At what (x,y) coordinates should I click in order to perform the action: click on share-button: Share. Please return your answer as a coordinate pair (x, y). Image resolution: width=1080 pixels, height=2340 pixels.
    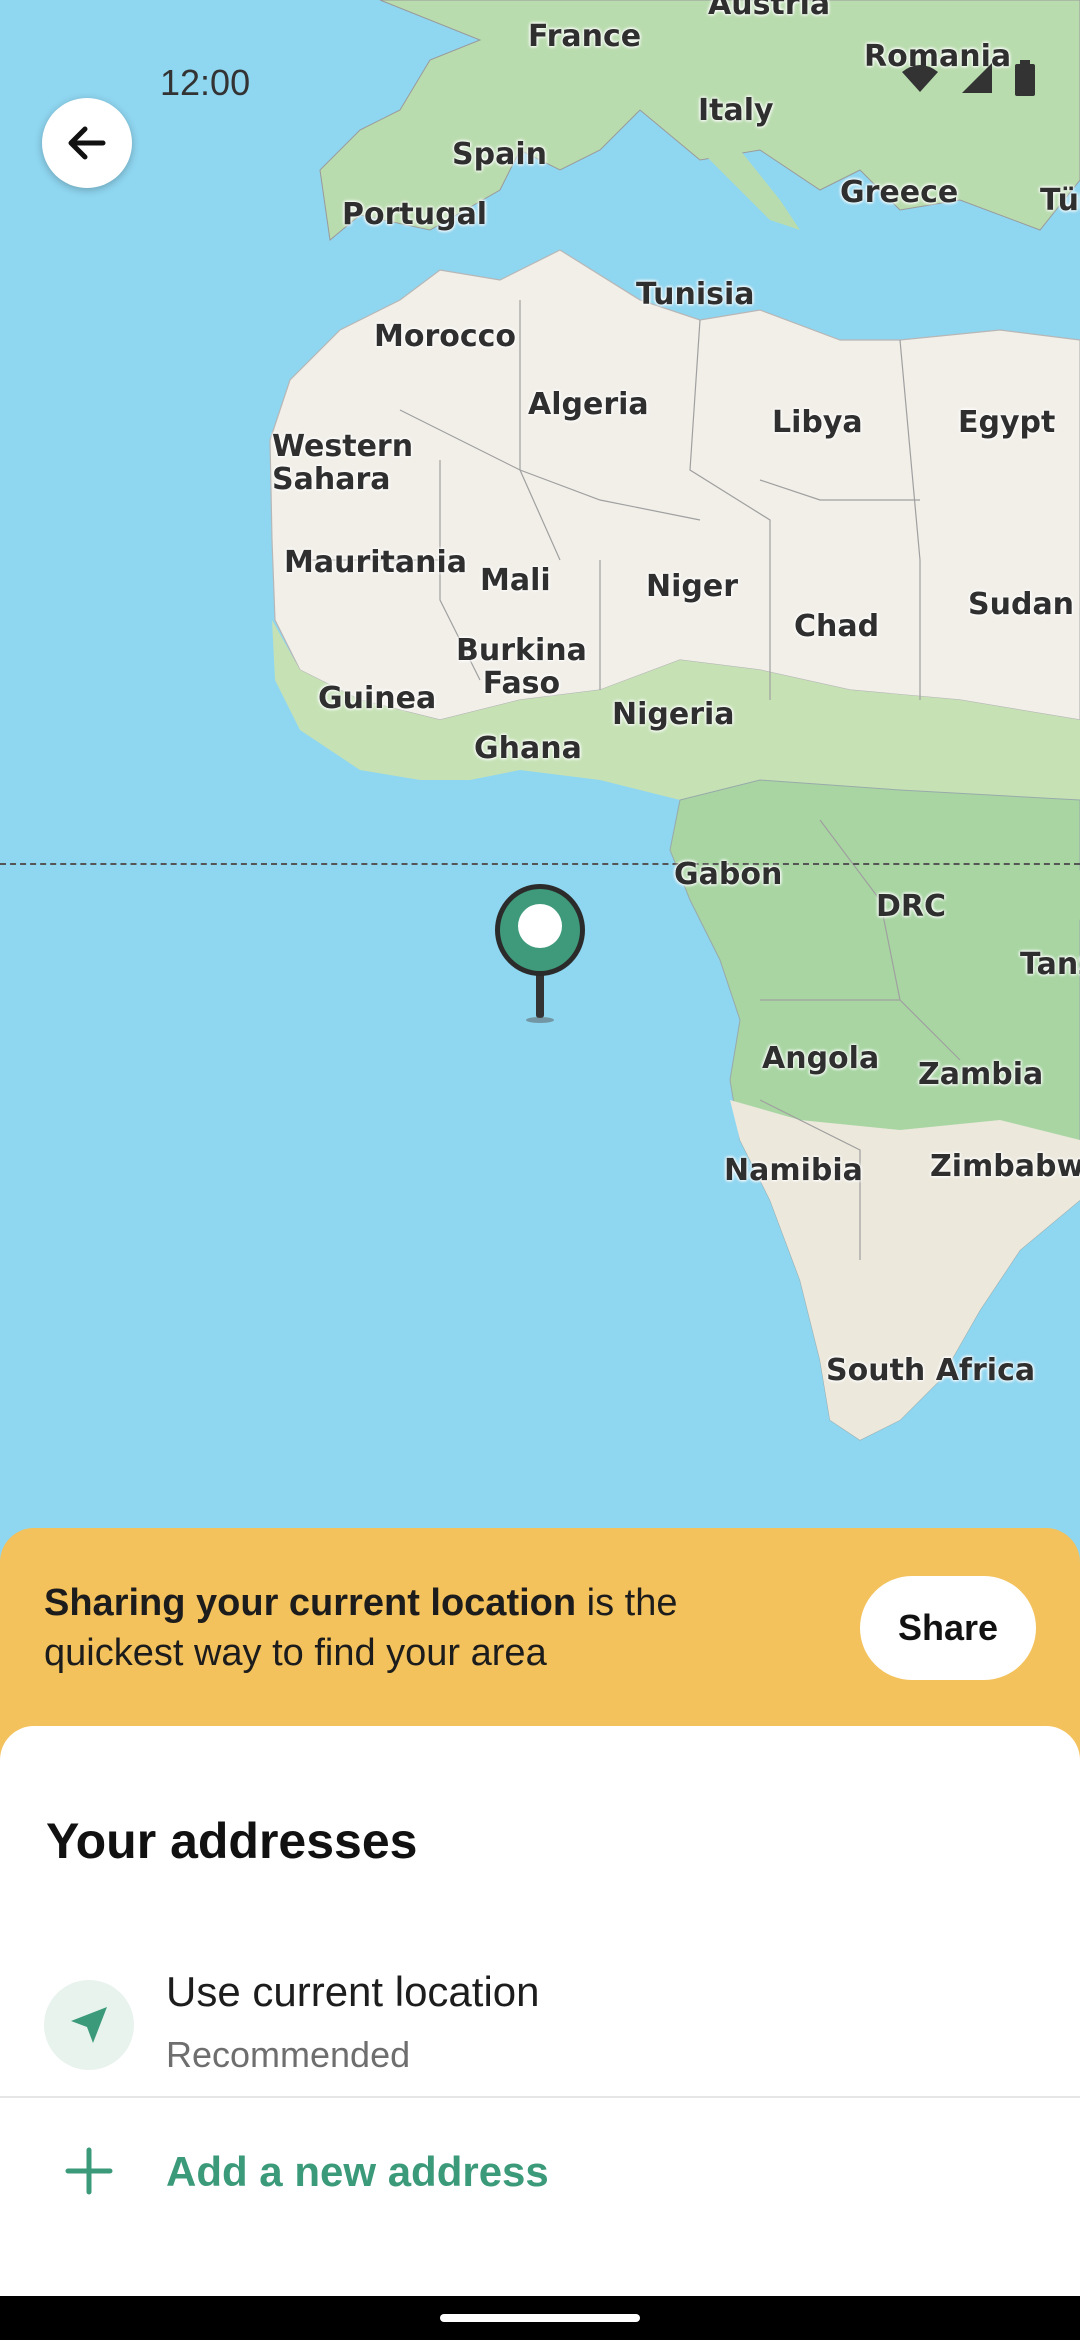
    Looking at the image, I should click on (948, 1628).